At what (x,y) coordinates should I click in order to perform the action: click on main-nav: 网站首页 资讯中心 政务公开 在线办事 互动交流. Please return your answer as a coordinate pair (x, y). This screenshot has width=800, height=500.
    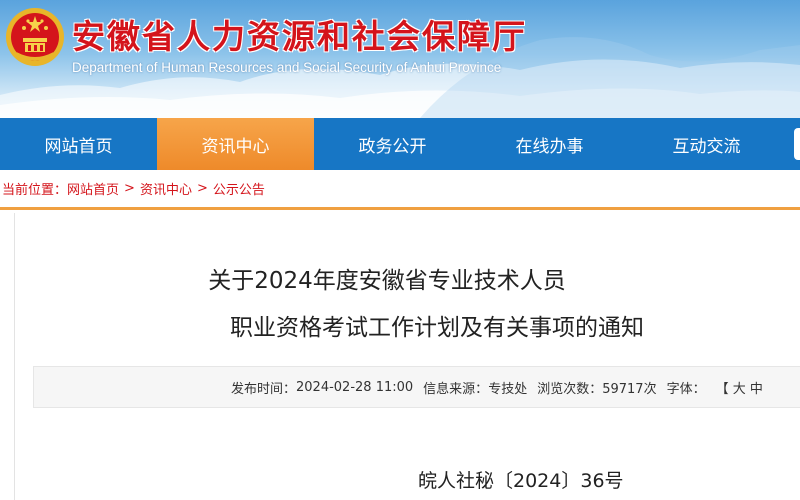
    Looking at the image, I should click on (400, 144).